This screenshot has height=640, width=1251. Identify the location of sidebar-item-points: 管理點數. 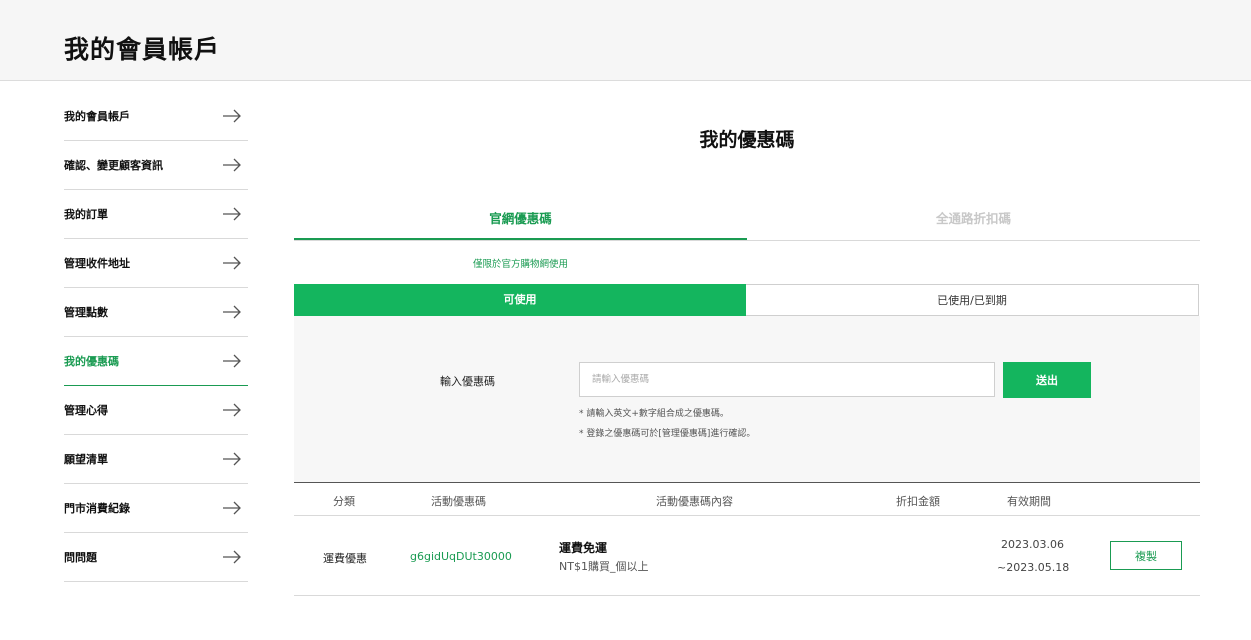
(156, 312).